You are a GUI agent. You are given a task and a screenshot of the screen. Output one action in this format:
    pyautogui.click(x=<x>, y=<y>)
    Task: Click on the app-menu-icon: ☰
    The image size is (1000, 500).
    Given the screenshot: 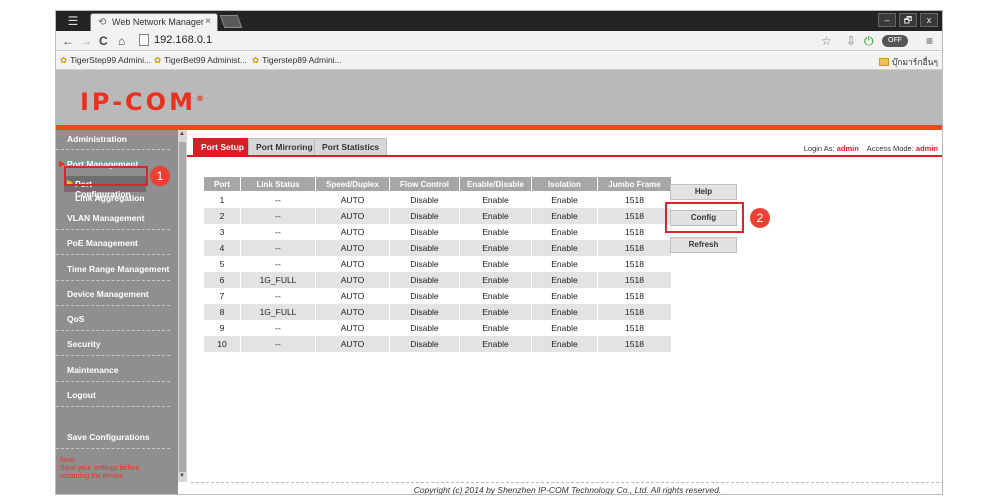 What is the action you would take?
    pyautogui.click(x=73, y=21)
    